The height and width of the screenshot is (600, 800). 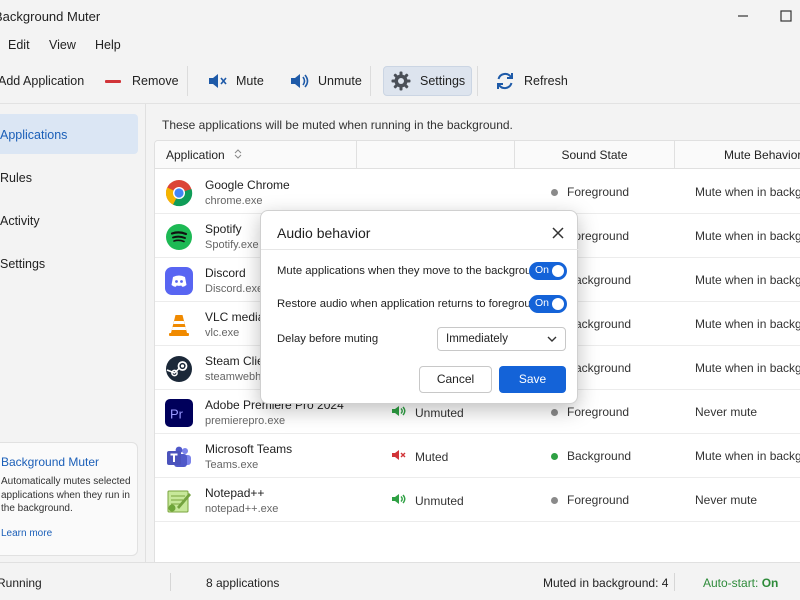 What do you see at coordinates (222, 333) in the screenshot?
I see `app-exe: vlc.exe` at bounding box center [222, 333].